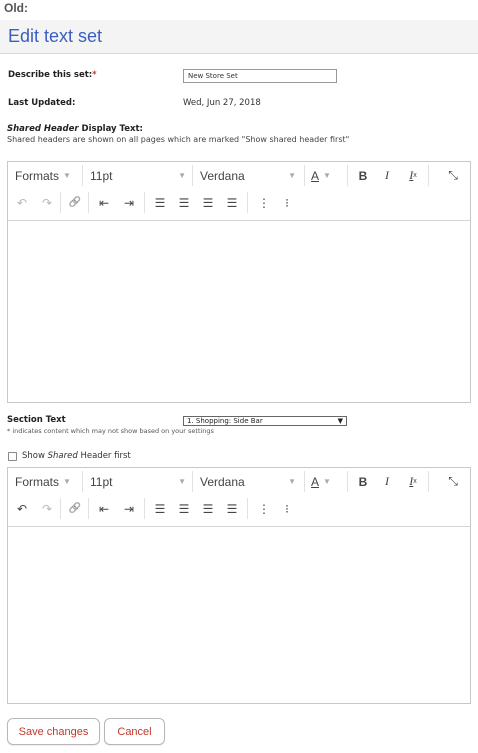 The height and width of the screenshot is (753, 478). I want to click on section-select: 1. Shopping: Side Bar ▼, so click(265, 421).